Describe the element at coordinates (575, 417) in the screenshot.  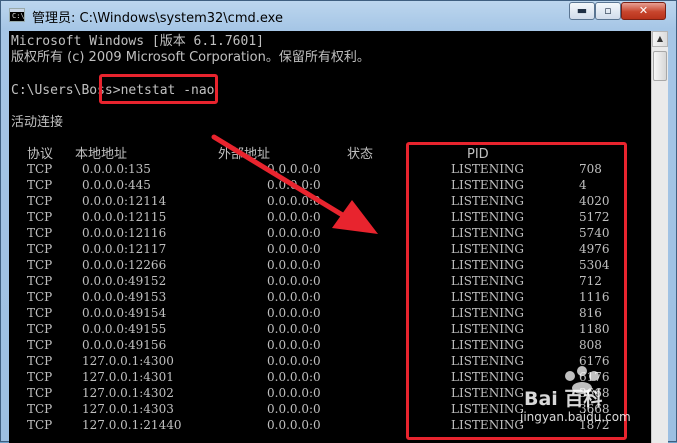
I see `watermark-url: jingyan.baidu.com` at that location.